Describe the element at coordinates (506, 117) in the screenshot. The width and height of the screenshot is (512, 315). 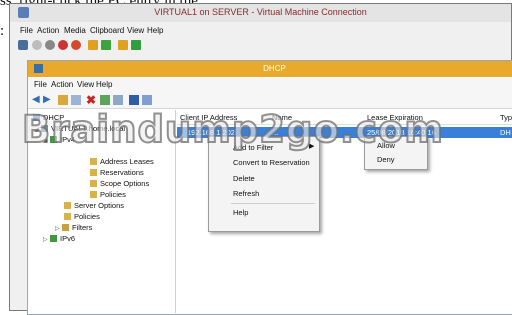
I see `column-type: Typ` at that location.